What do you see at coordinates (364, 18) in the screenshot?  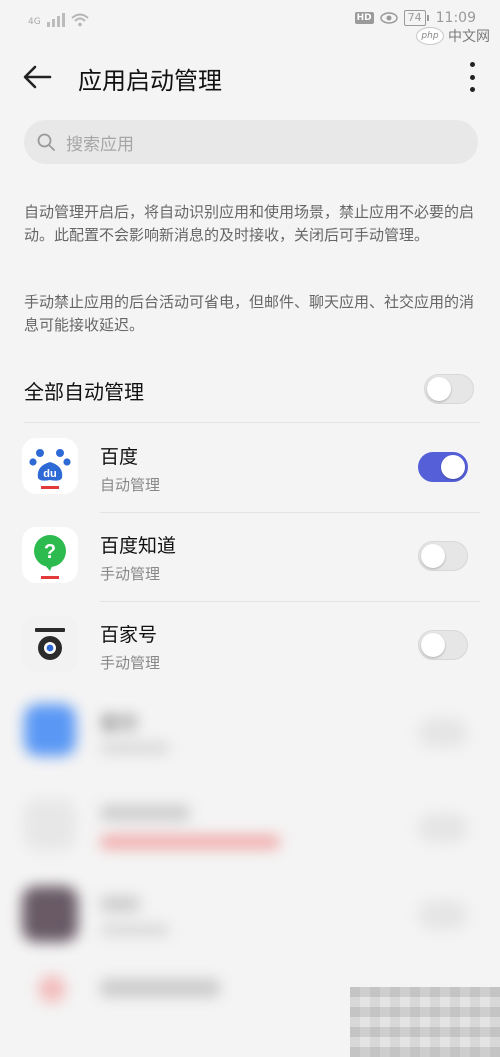 I see `hd-badge: HD` at bounding box center [364, 18].